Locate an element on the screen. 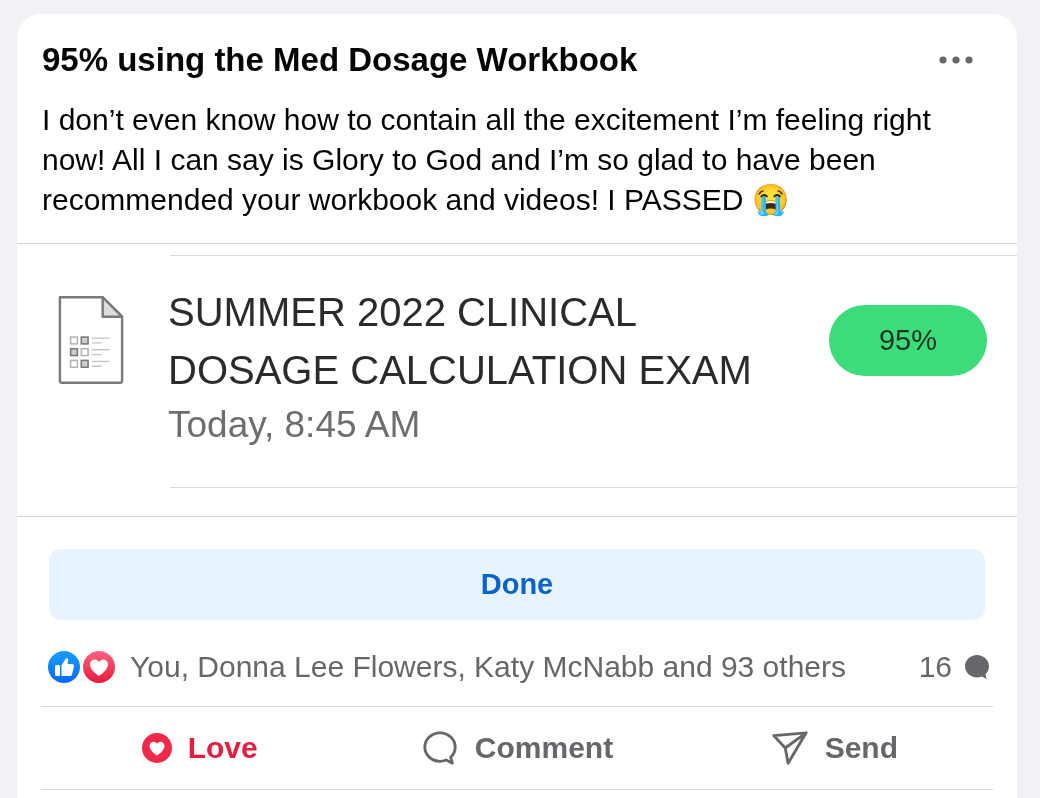 The image size is (1040, 798). comment-icon is located at coordinates (439, 748).